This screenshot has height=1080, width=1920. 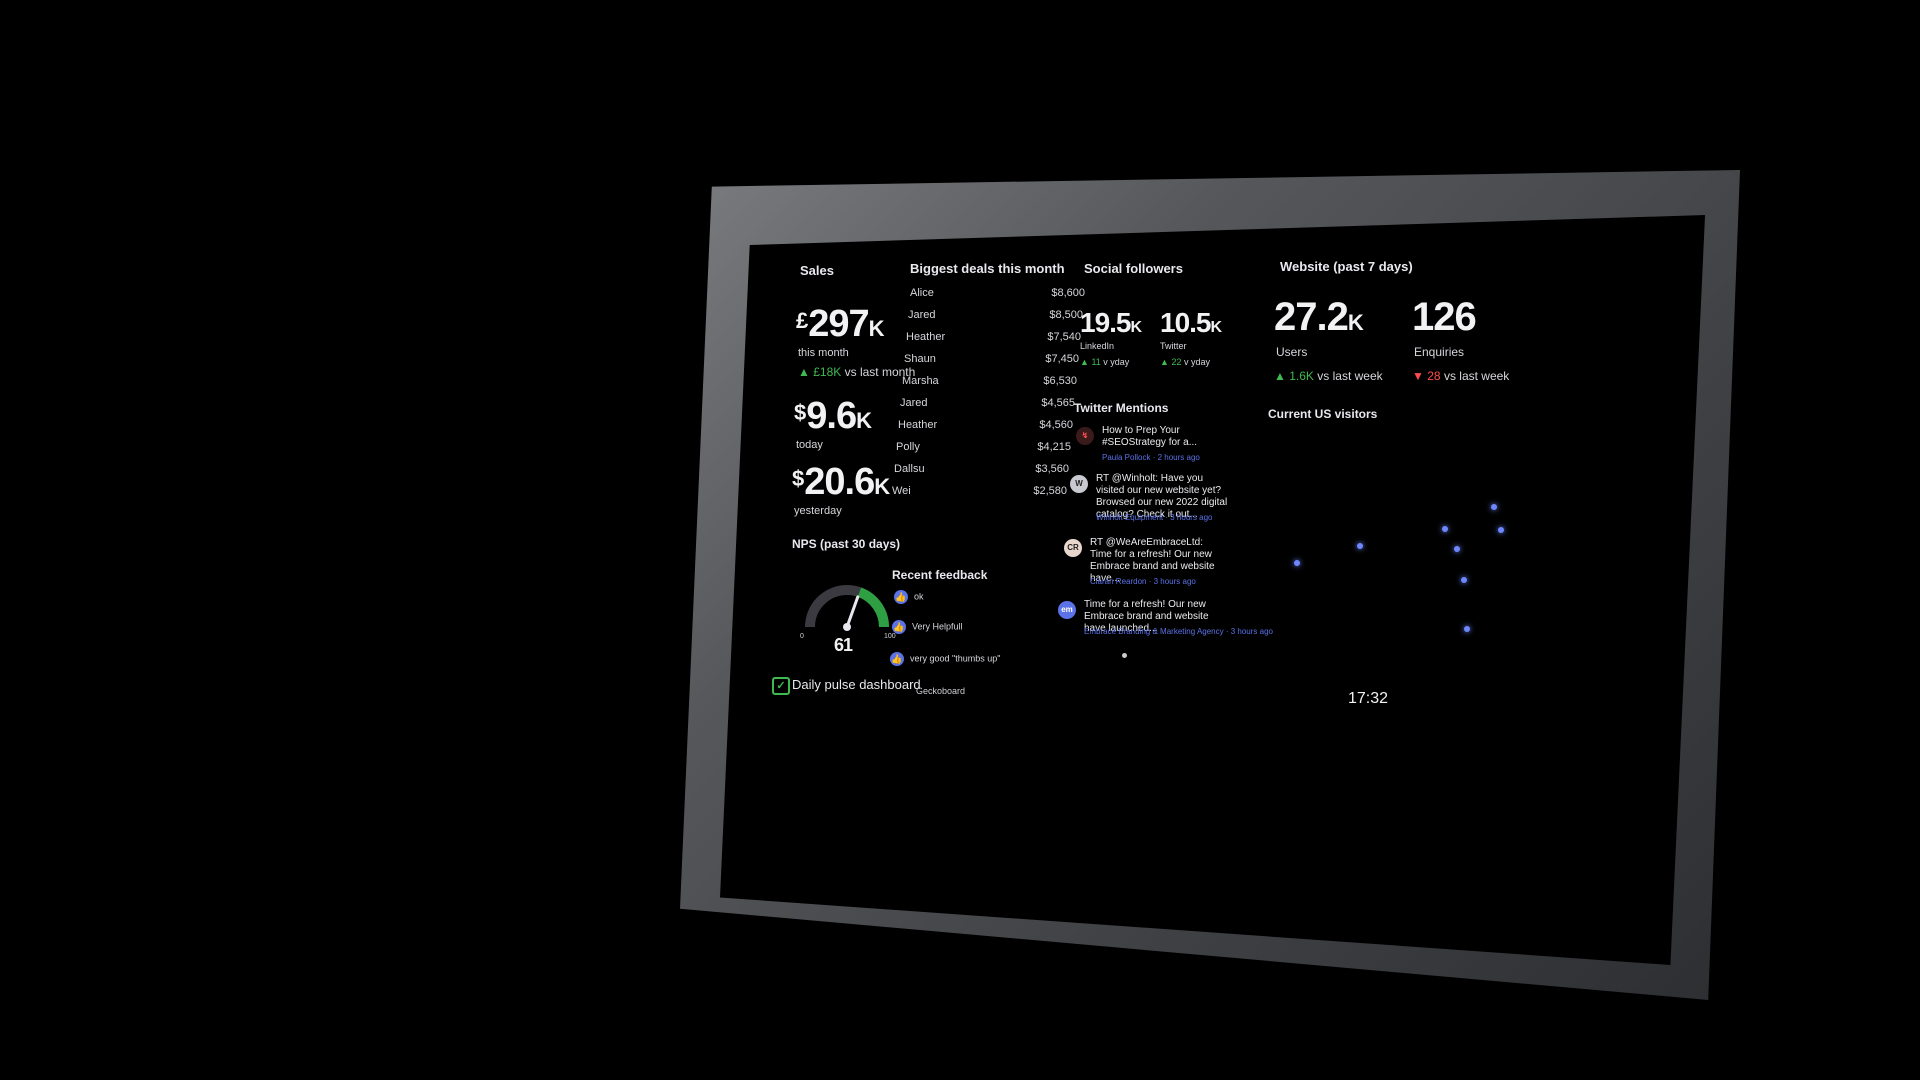 I want to click on currency-symbol: $, so click(x=800, y=412).